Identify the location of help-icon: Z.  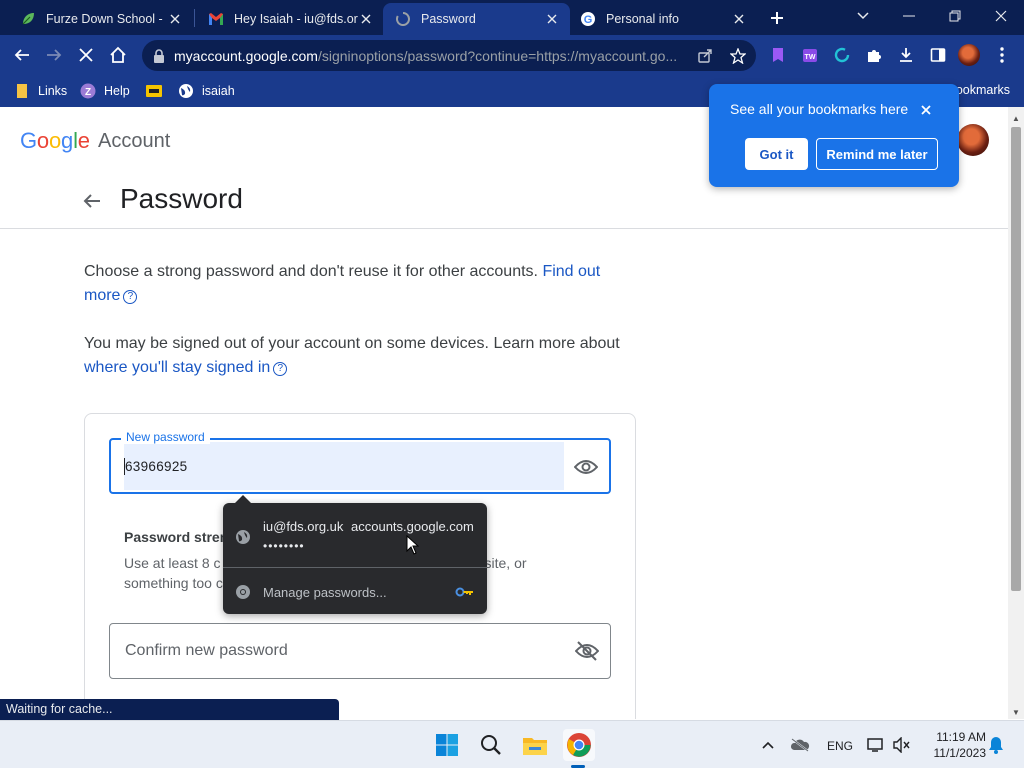
(88, 91).